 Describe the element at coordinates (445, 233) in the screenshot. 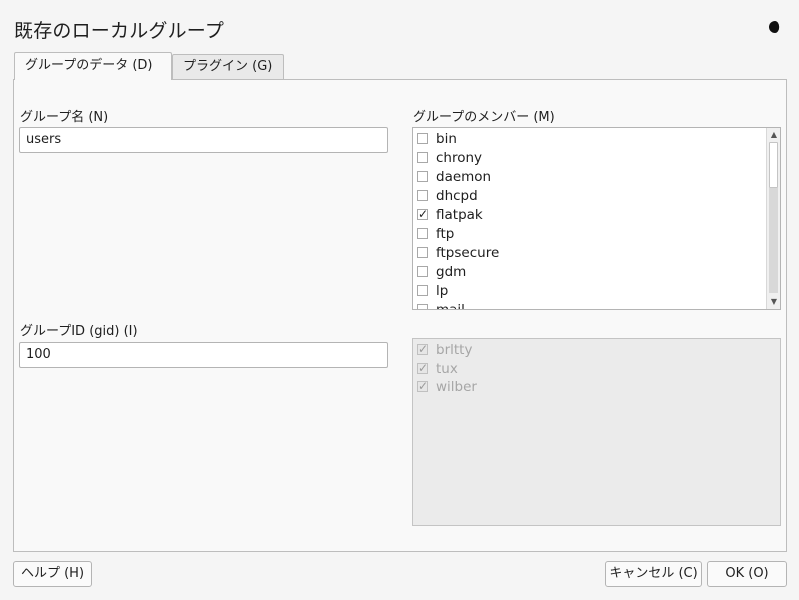

I see `member-name: ftp` at that location.